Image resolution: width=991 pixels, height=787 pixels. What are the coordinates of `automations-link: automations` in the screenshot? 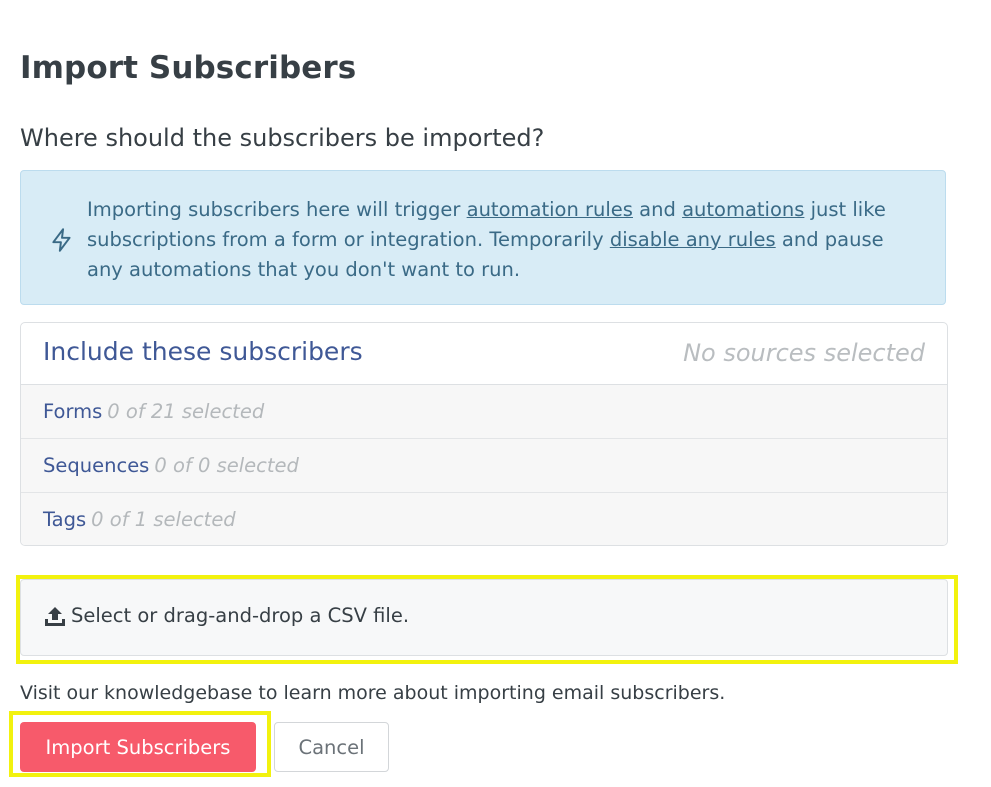 It's located at (743, 209).